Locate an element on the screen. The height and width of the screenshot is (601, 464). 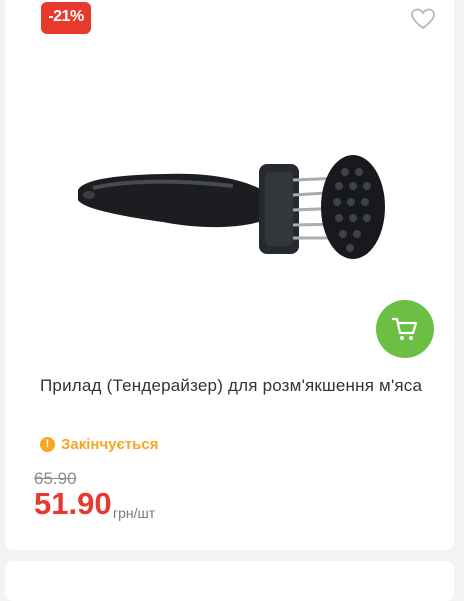
discount-badge: -21% is located at coordinates (66, 18).